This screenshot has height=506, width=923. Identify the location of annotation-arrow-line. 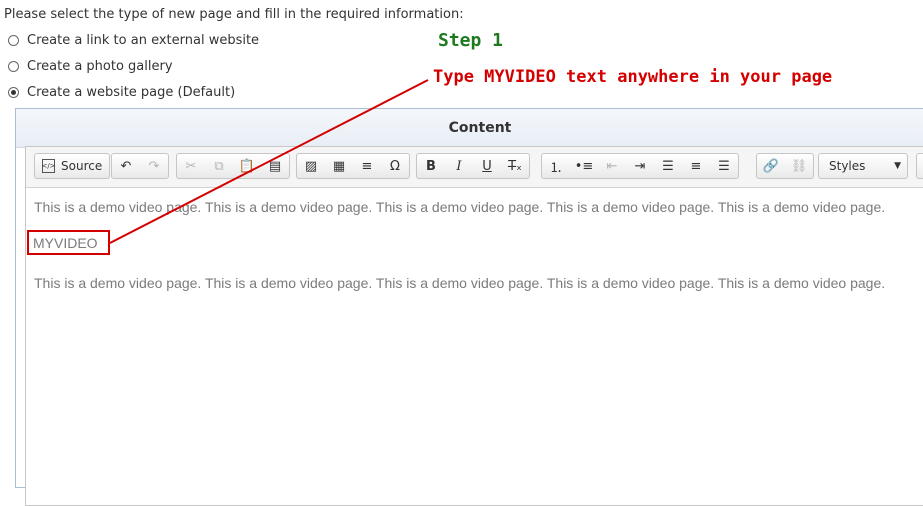
(269, 161).